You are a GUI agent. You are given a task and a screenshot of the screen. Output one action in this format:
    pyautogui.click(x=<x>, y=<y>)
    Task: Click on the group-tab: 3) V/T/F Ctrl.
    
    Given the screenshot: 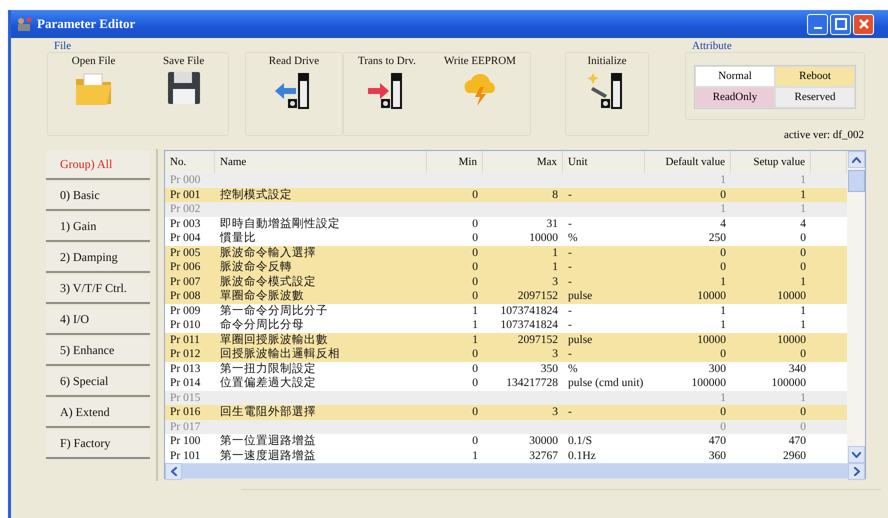 What is the action you would take?
    pyautogui.click(x=98, y=289)
    